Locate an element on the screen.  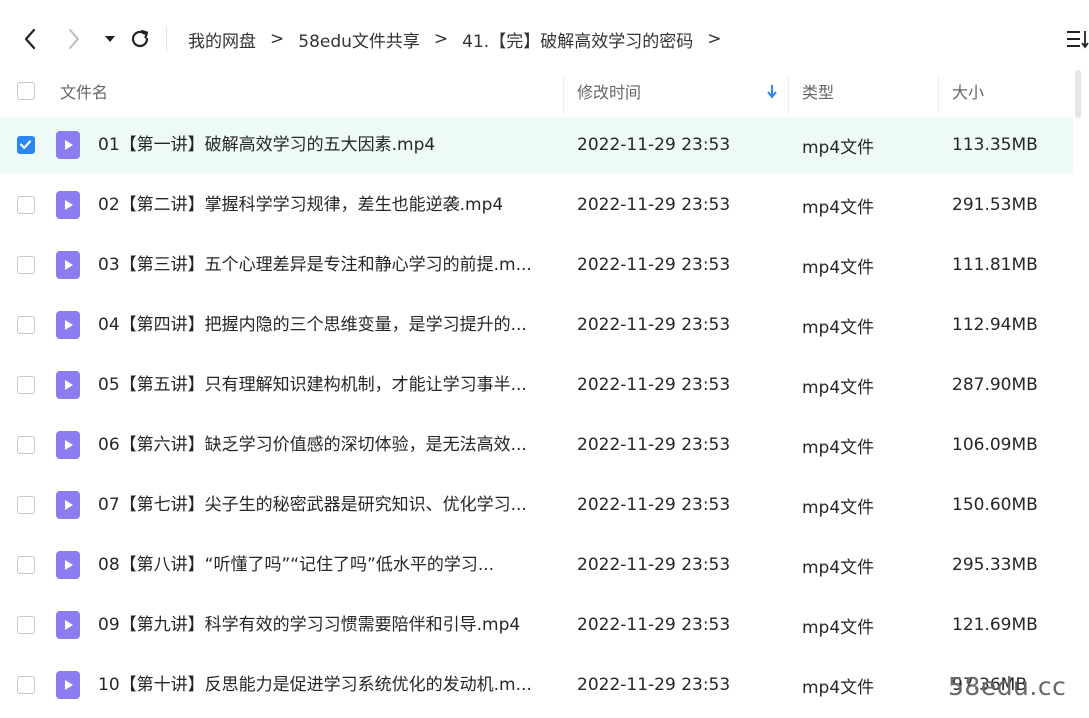
file-size: 121.69MB is located at coordinates (995, 625).